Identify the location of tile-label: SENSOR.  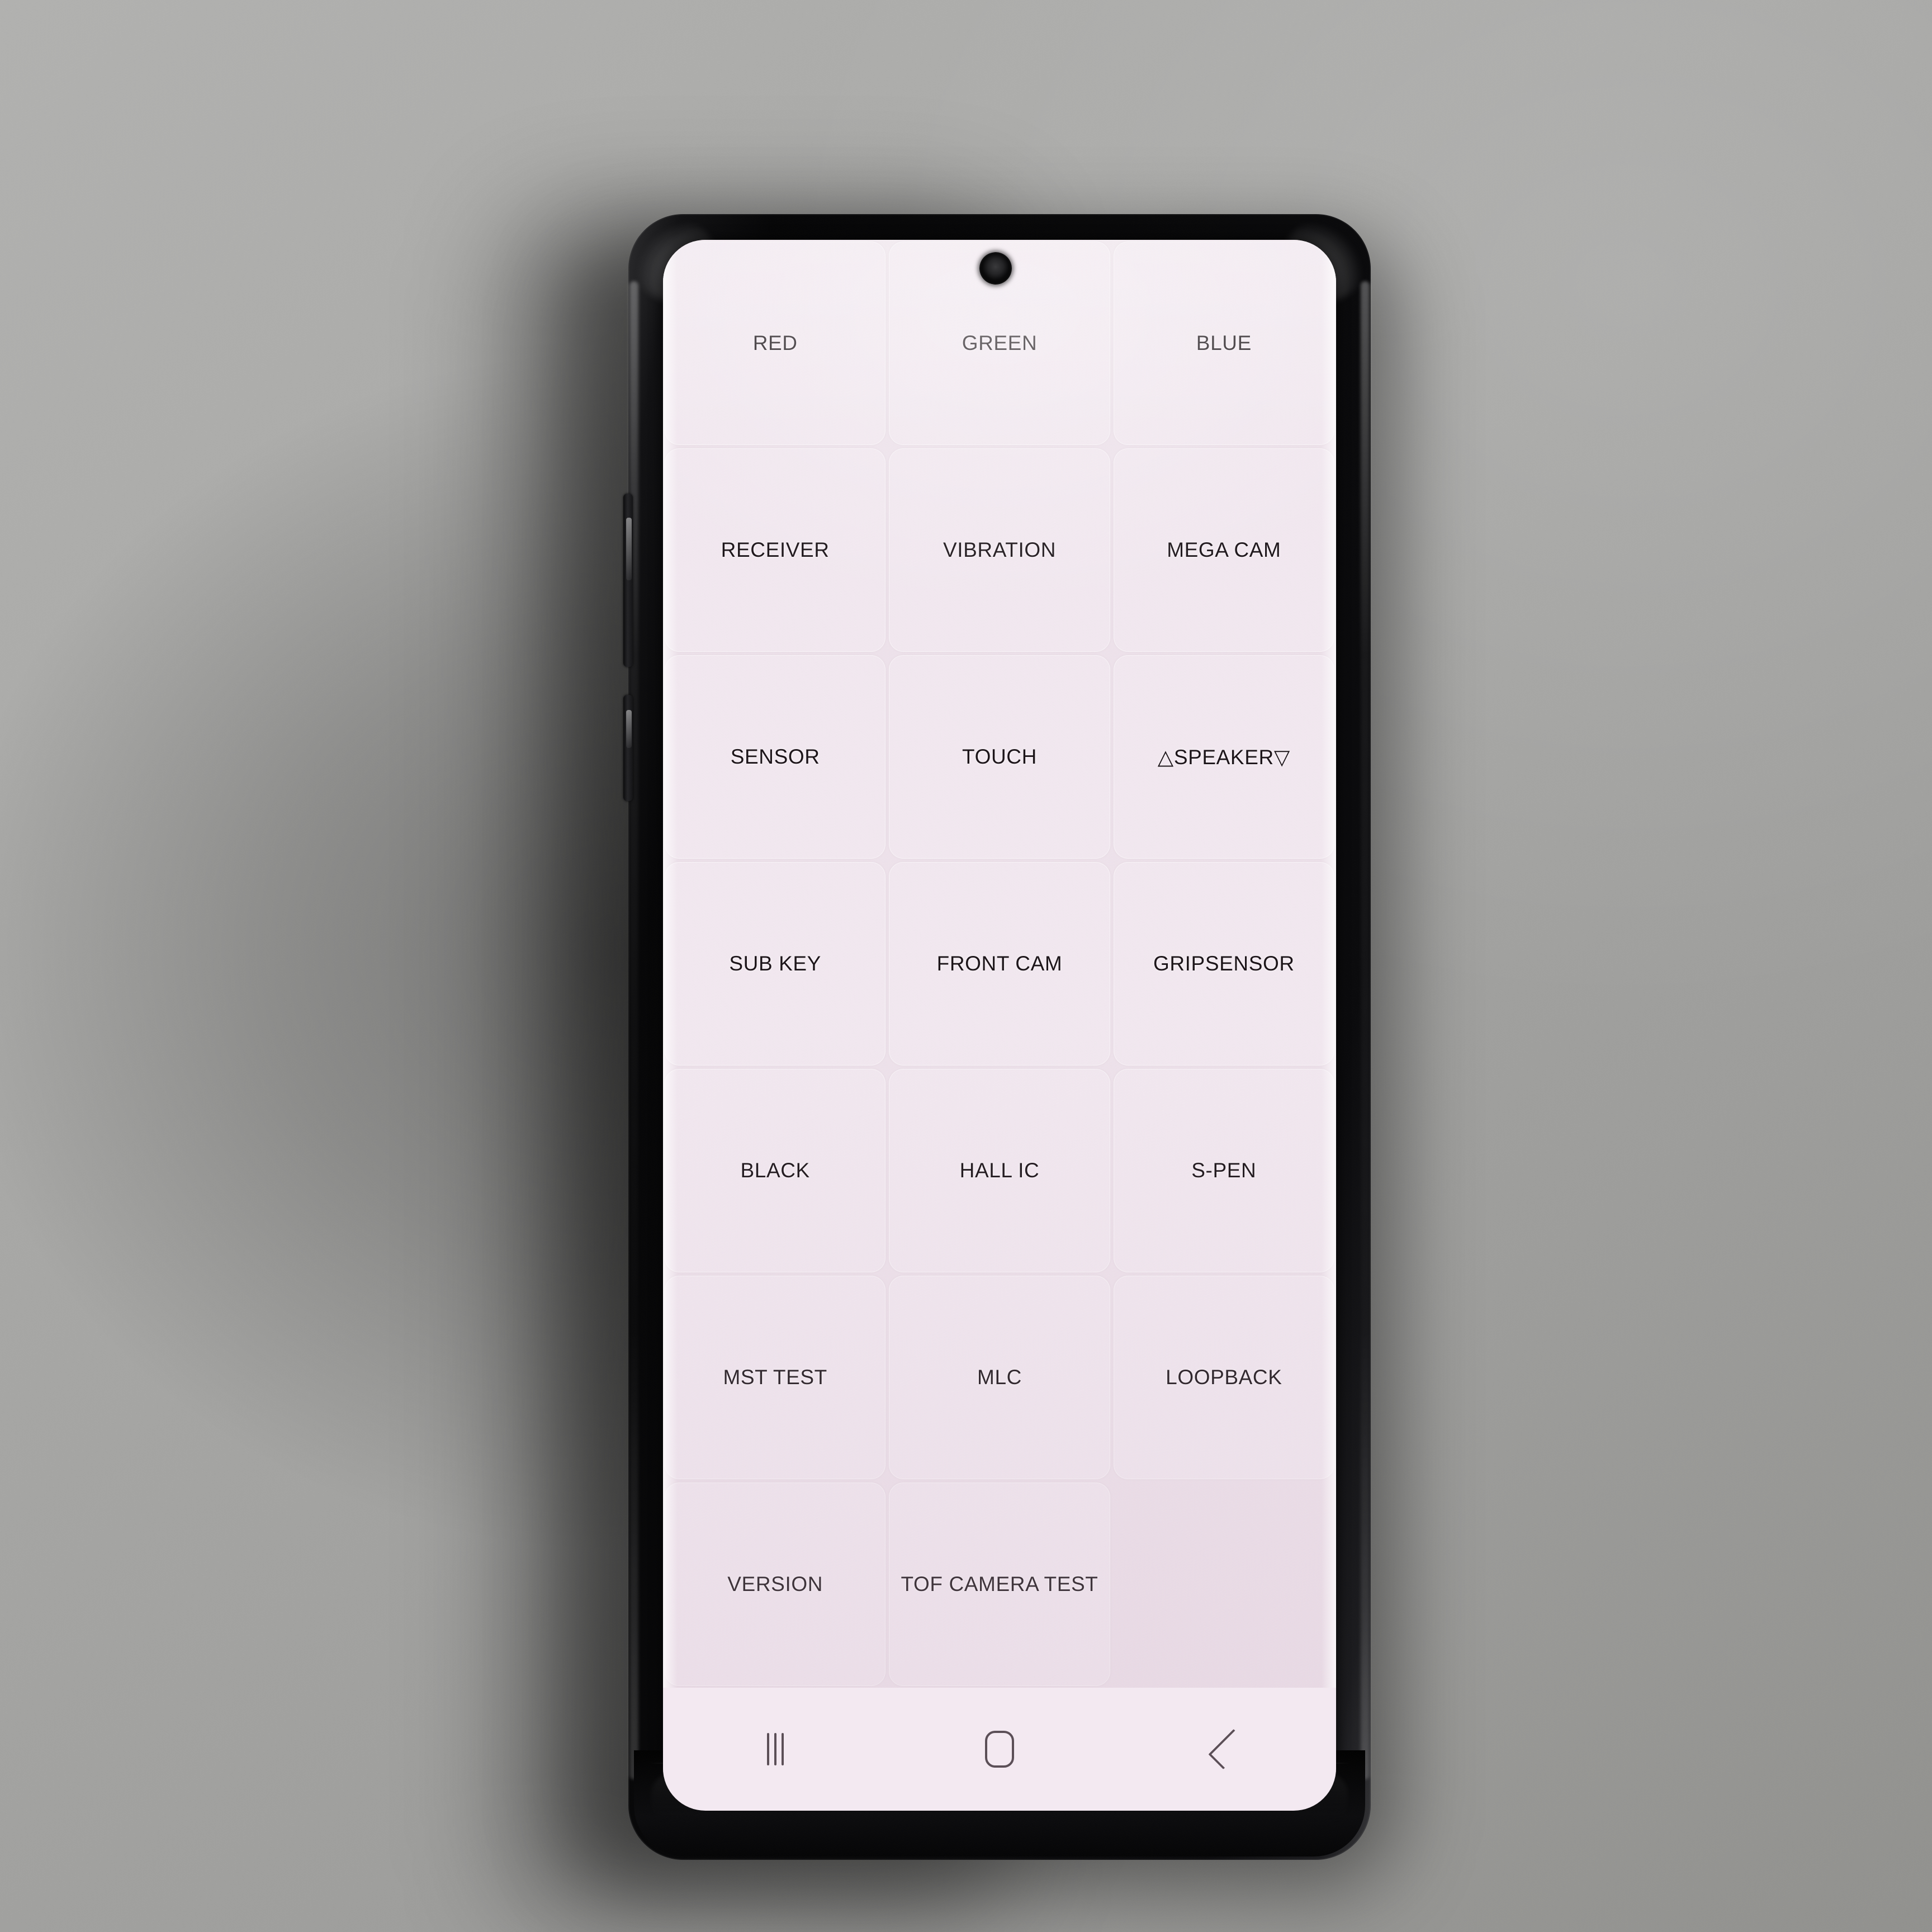
(775, 756).